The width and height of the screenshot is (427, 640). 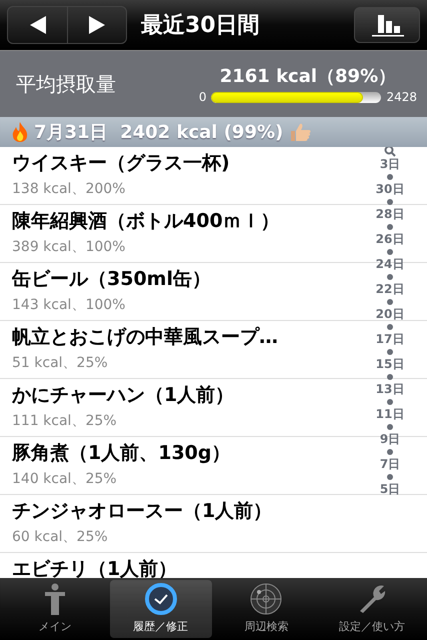 I want to click on food-detail: 60 kcal、25%, so click(x=60, y=537).